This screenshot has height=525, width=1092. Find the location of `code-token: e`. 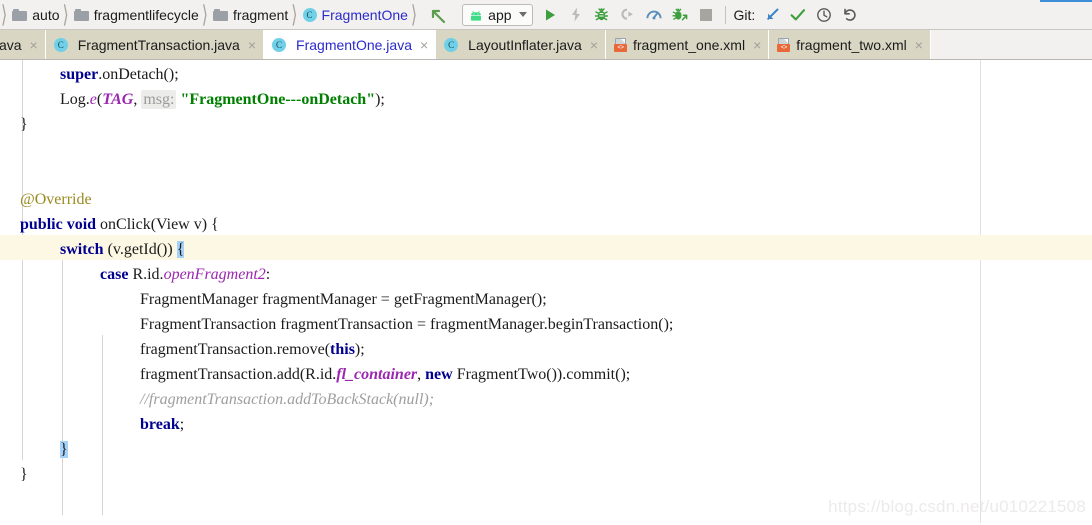

code-token: e is located at coordinates (93, 99).